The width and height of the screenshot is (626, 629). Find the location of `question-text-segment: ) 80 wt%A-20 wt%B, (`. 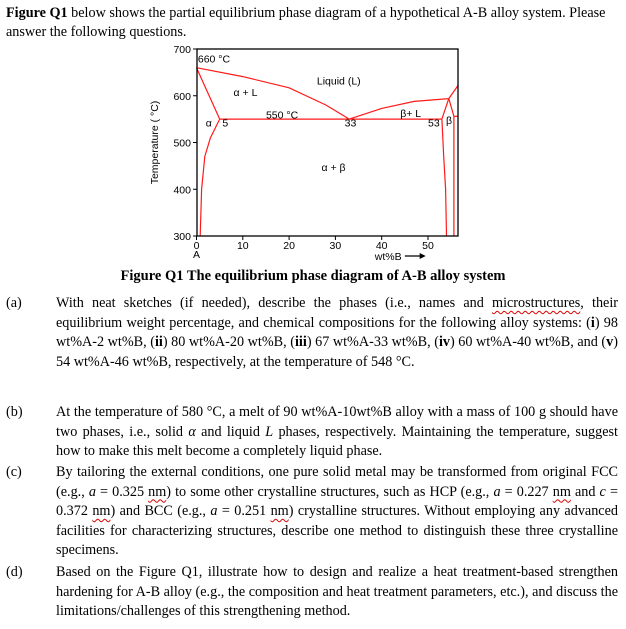

question-text-segment: ) 80 wt%A-20 wt%B, ( is located at coordinates (228, 342).